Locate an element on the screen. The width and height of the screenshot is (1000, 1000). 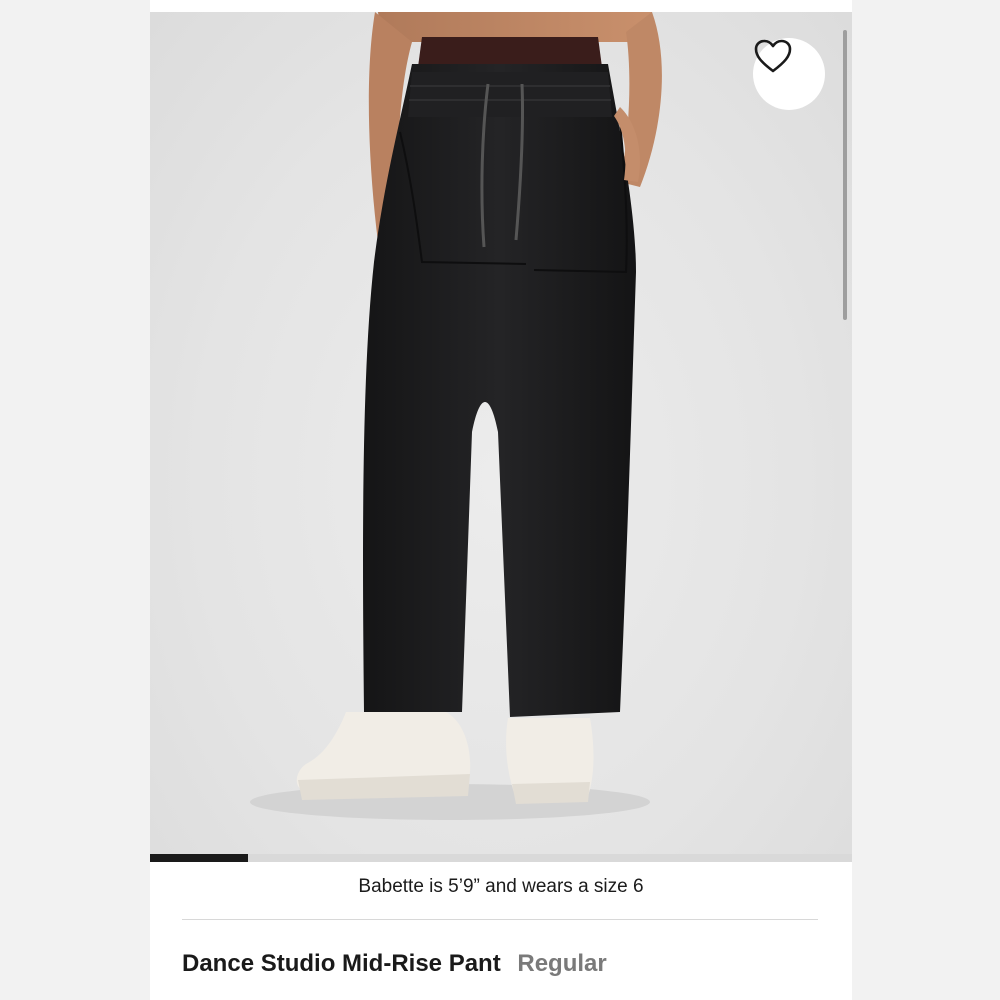
model-size-note: Babette is 5’9” and wears a size 6 is located at coordinates (501, 886).